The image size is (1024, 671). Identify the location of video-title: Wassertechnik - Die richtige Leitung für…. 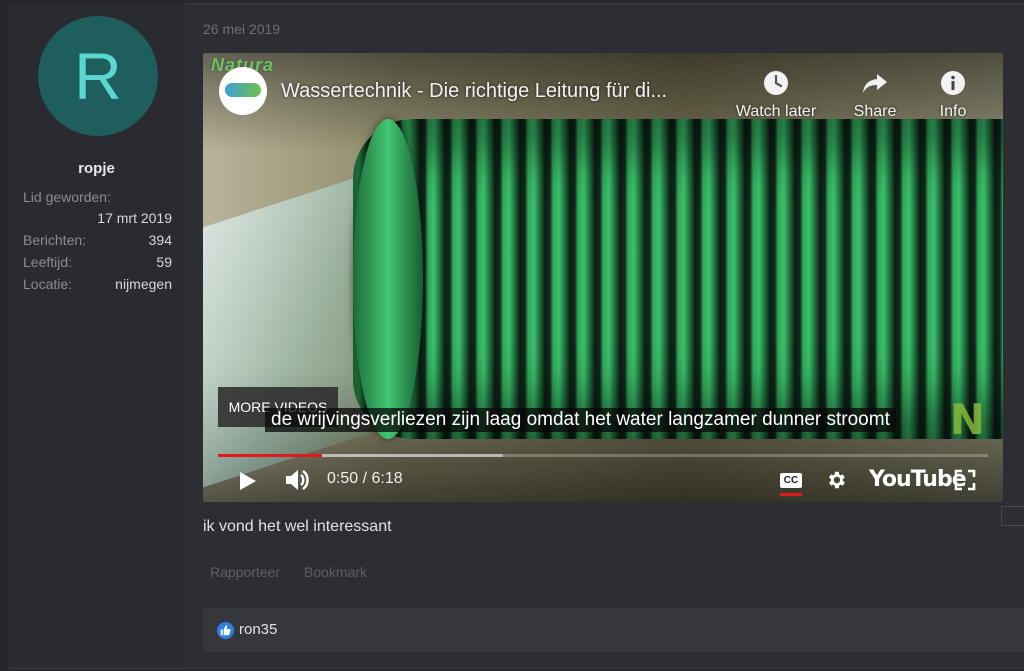
(501, 91).